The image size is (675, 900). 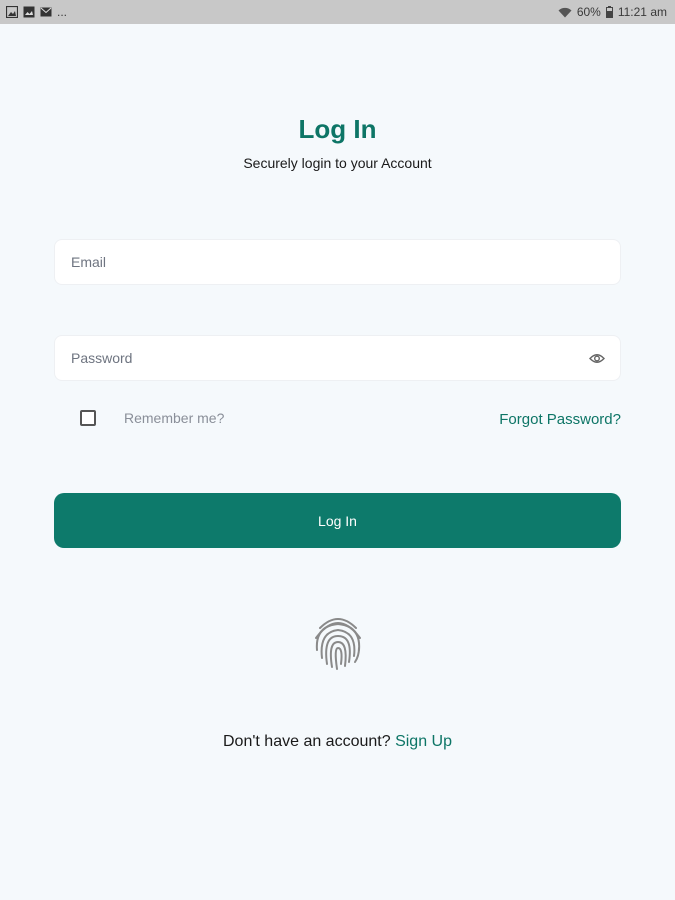 I want to click on battery-percent: 60%, so click(x=588, y=12).